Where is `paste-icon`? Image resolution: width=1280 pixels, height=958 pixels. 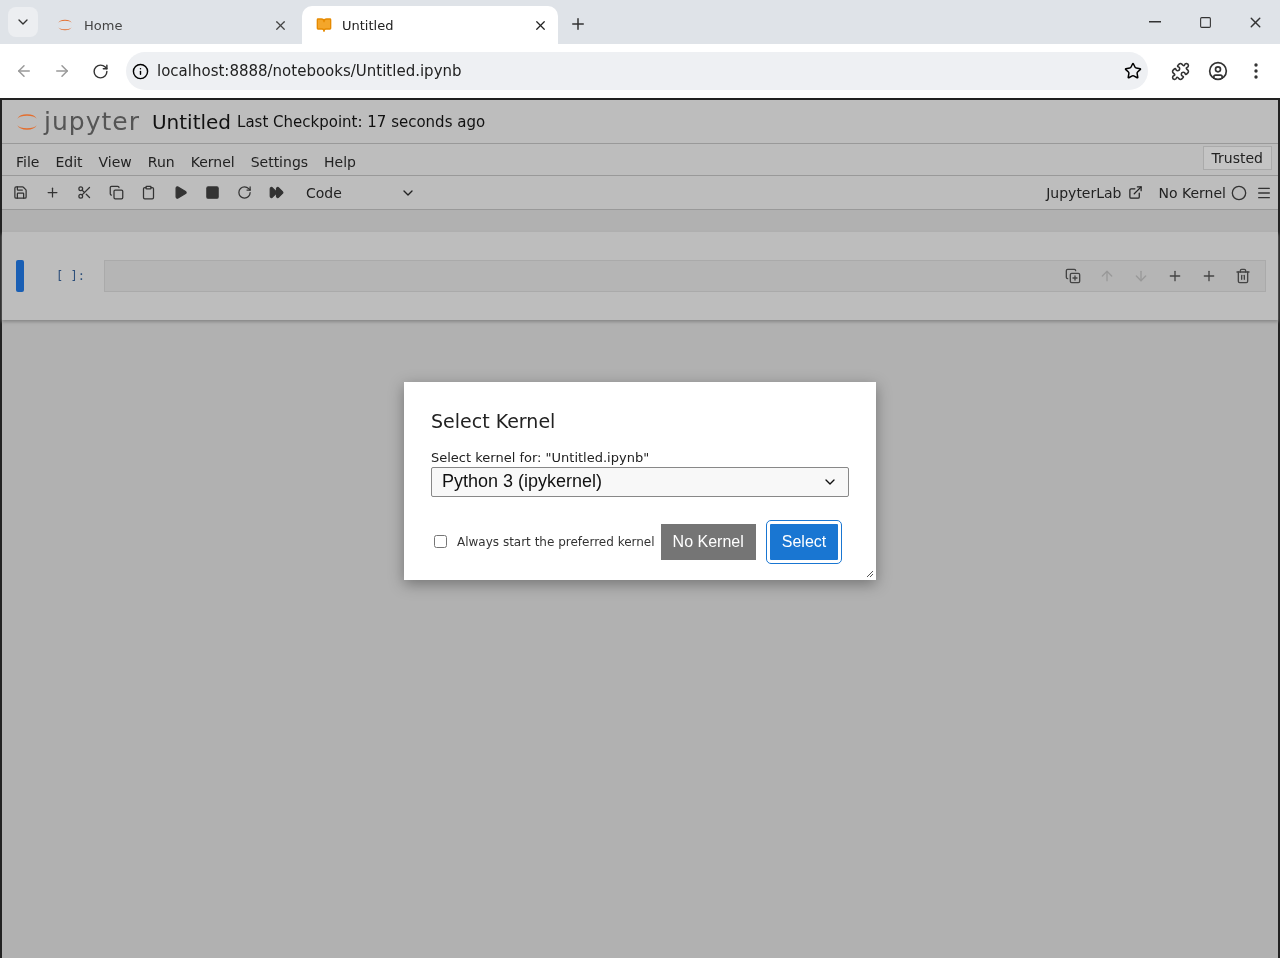
paste-icon is located at coordinates (148, 192).